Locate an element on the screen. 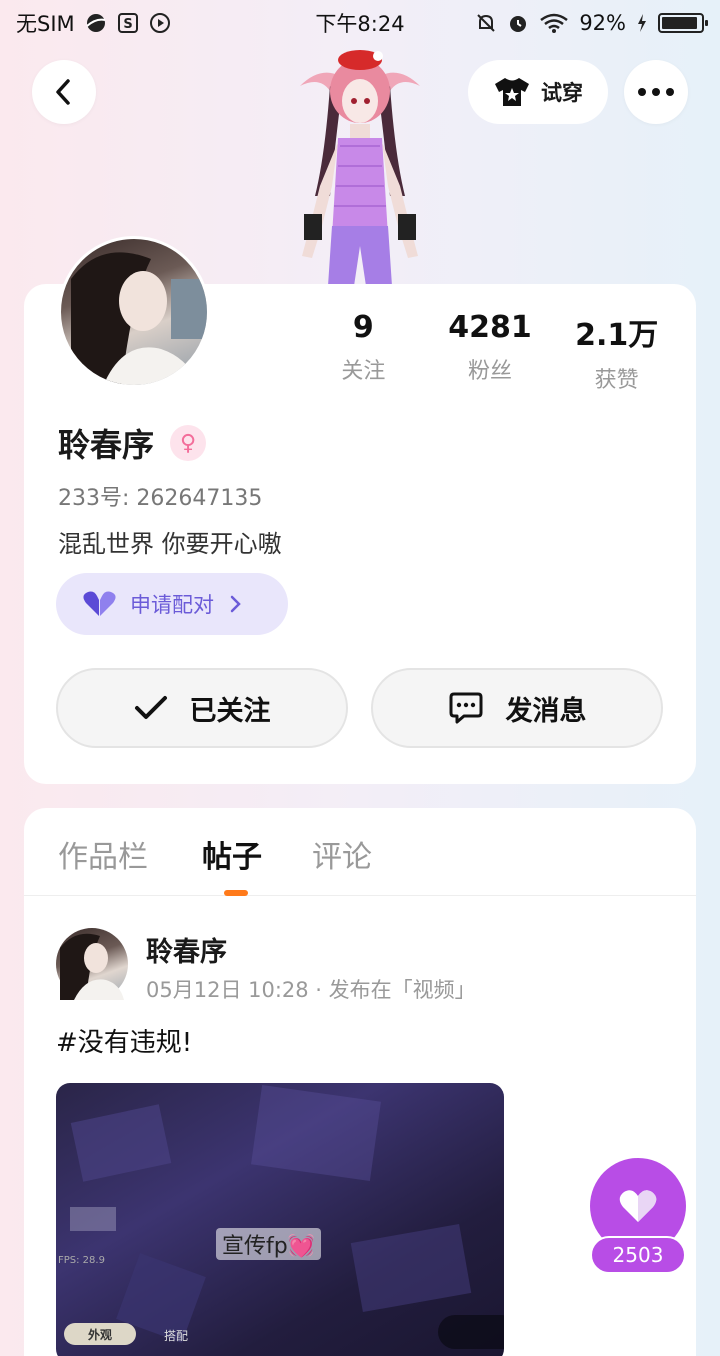 Image resolution: width=720 pixels, height=1356 pixels. followed-button: 已关注 is located at coordinates (202, 708).